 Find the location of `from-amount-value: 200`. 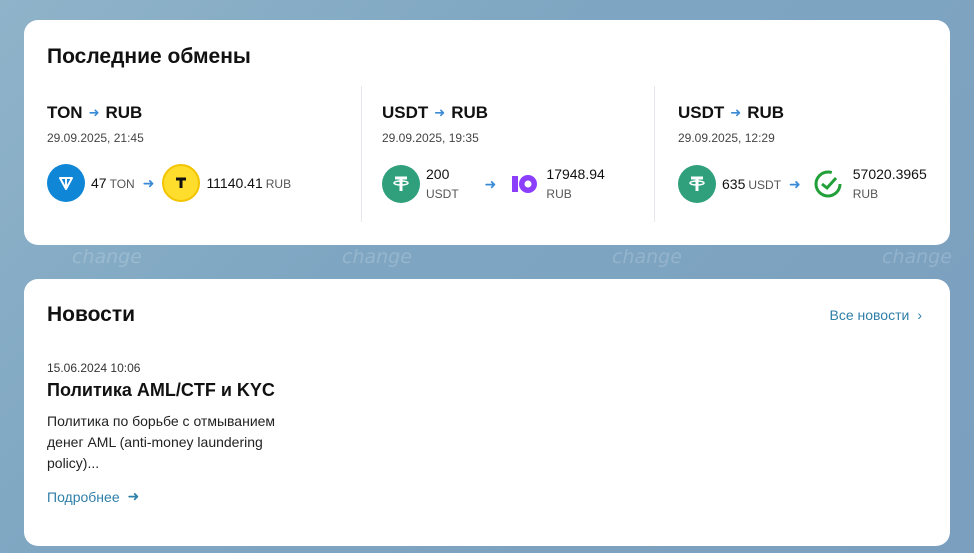

from-amount-value: 200 is located at coordinates (438, 174).